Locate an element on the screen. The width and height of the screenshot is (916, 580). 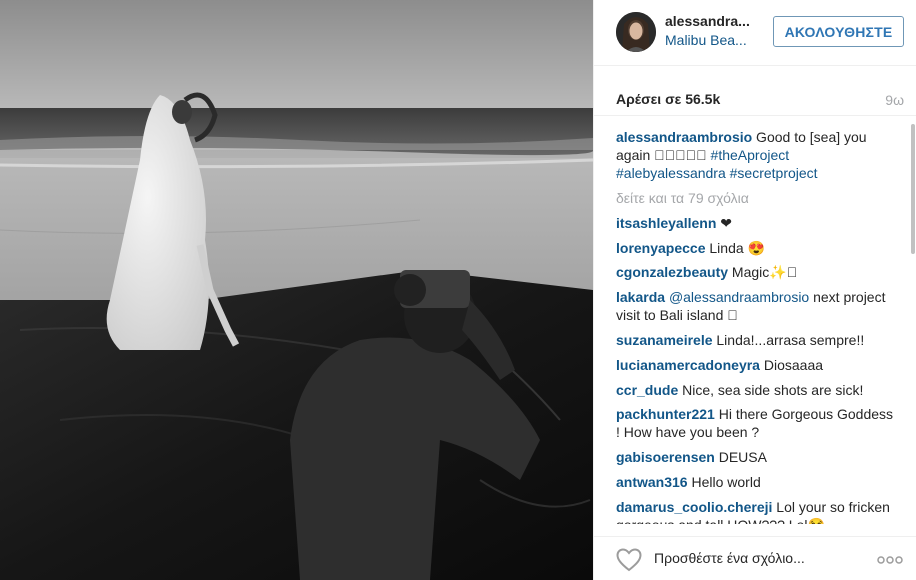
avatar-image is located at coordinates (636, 32).